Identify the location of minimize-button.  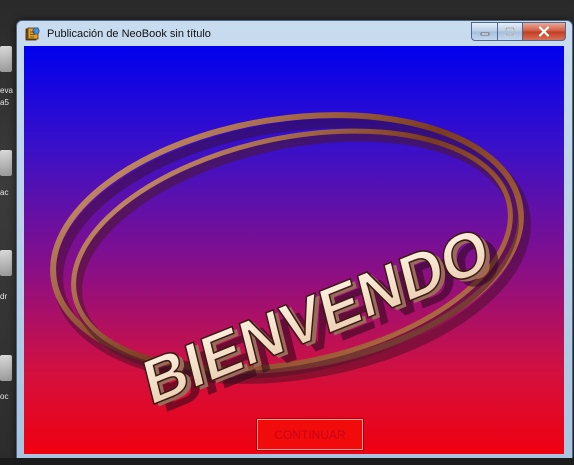
(484, 31).